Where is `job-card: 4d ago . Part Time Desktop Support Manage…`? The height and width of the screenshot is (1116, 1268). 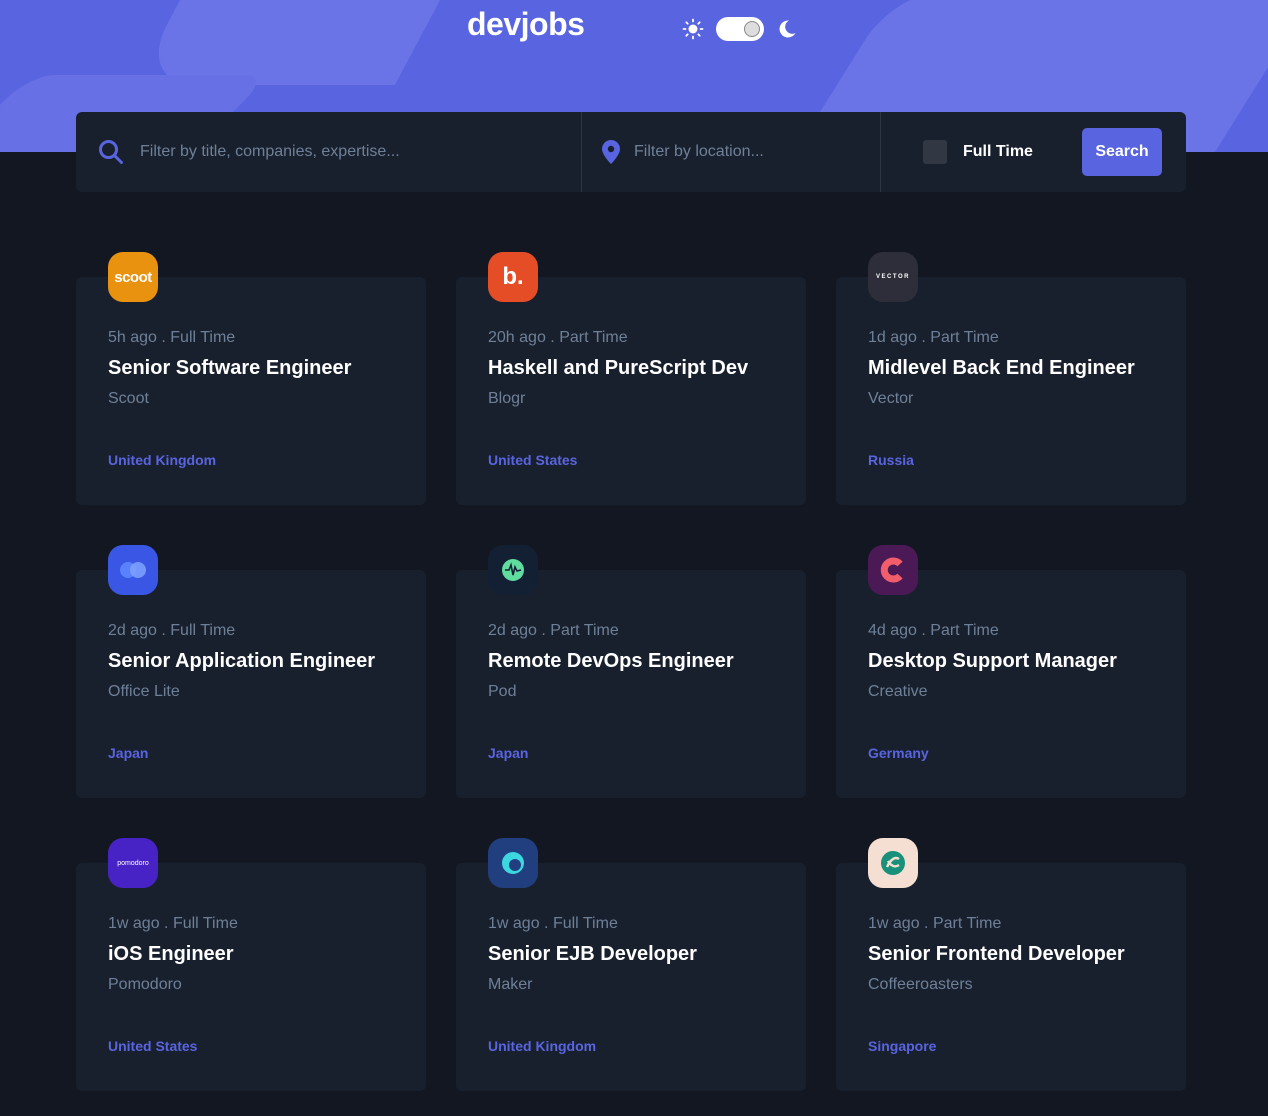 job-card: 4d ago . Part Time Desktop Support Manage… is located at coordinates (1011, 671).